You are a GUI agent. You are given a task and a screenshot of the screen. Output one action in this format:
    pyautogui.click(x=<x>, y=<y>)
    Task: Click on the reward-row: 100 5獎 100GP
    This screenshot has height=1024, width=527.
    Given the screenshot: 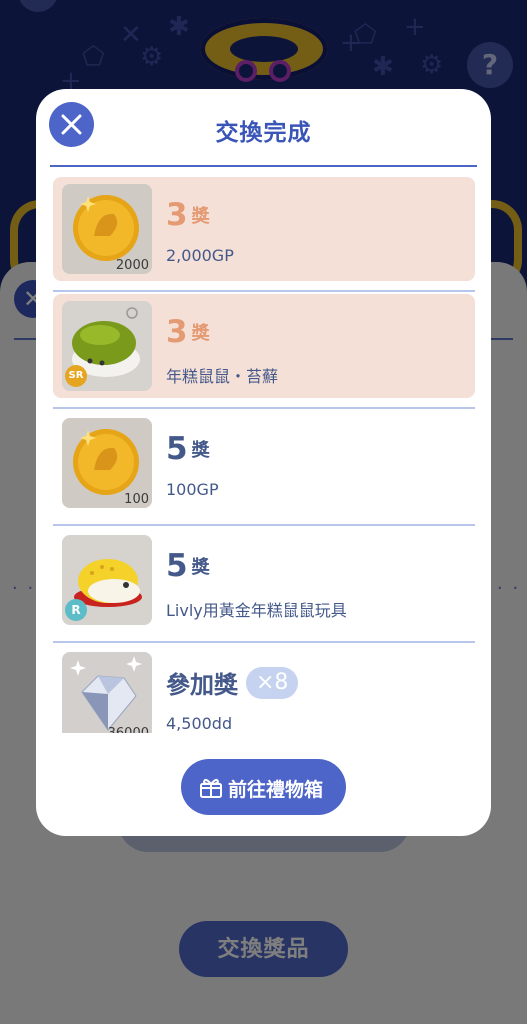 What is the action you would take?
    pyautogui.click(x=264, y=467)
    